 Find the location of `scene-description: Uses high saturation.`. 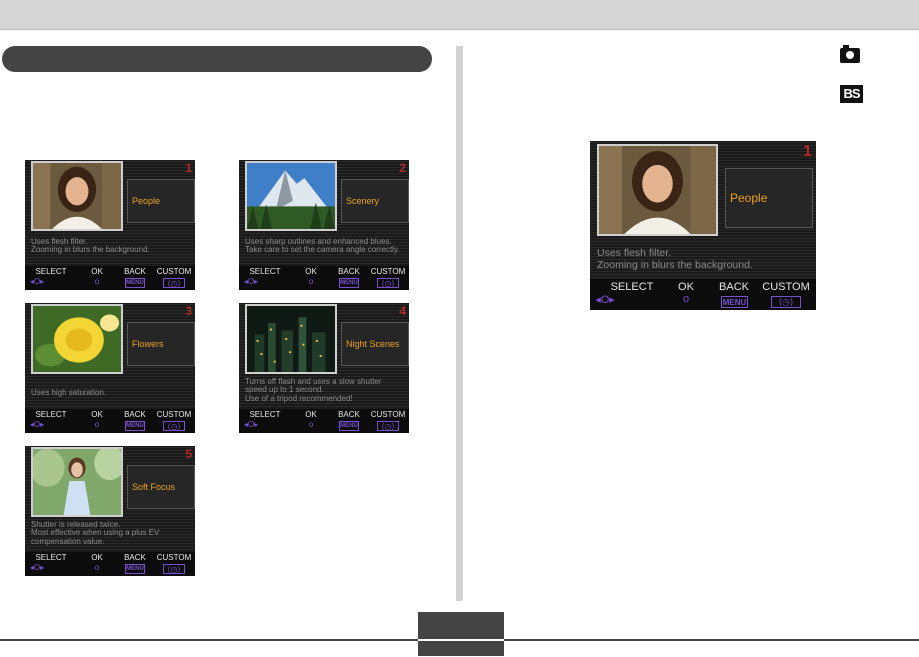

scene-description: Uses high saturation. is located at coordinates (69, 392).